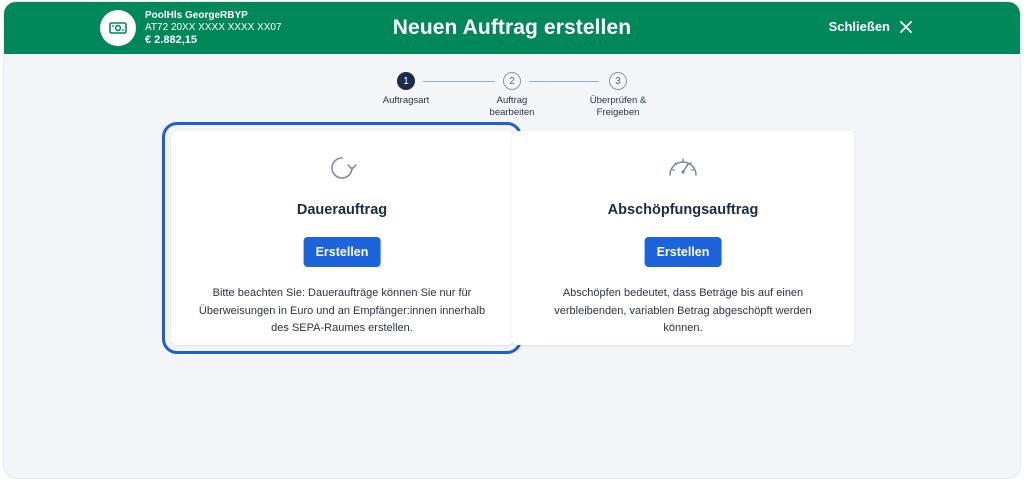 The image size is (1024, 482). What do you see at coordinates (906, 26) in the screenshot?
I see `close-icon` at bounding box center [906, 26].